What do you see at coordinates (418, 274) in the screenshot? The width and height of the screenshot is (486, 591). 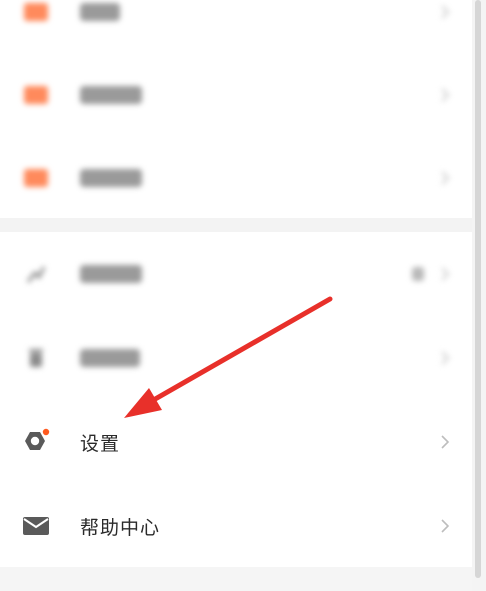 I see `blurred-badge` at bounding box center [418, 274].